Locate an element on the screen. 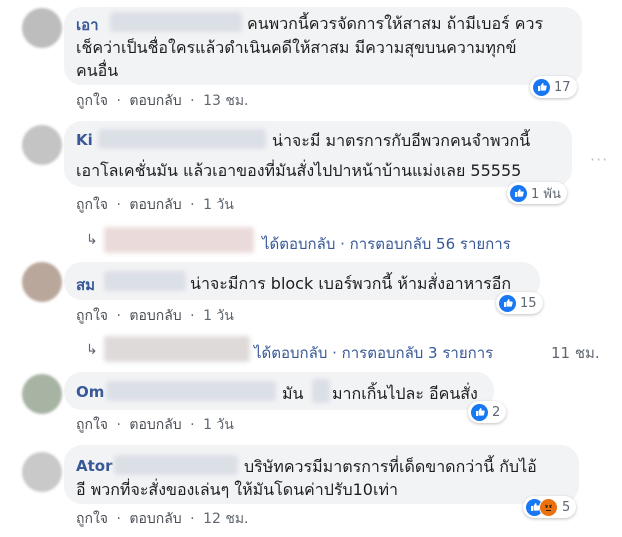  timestamp: 13 ชม. is located at coordinates (225, 101).